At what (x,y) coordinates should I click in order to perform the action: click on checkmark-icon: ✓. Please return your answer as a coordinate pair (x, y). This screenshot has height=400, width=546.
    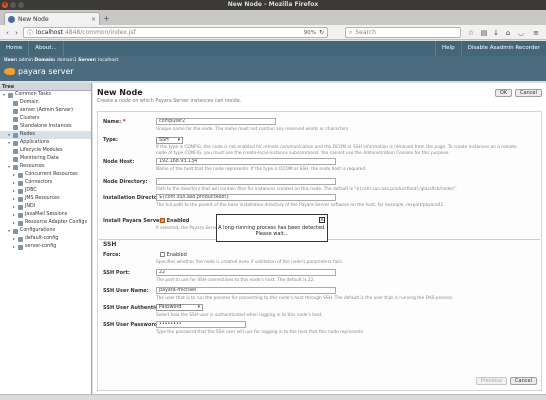
    Looking at the image, I should click on (162, 220).